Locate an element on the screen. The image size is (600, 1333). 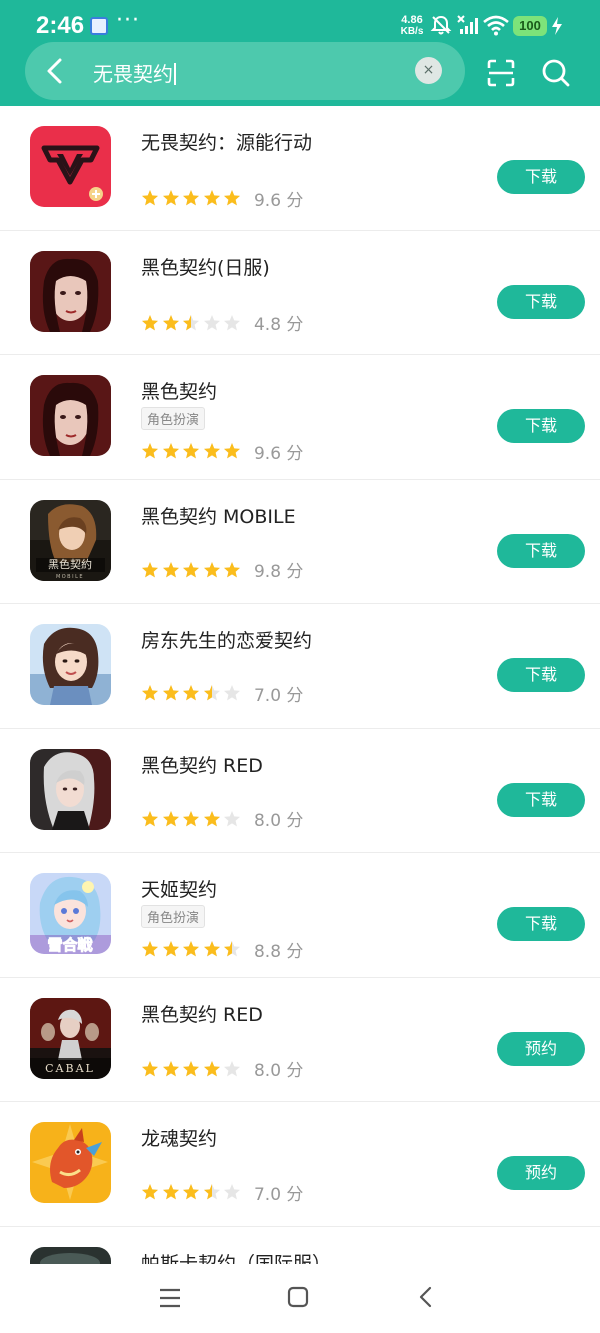
app-title: 帕斯卡契约（国际服） is located at coordinates (236, 1257).